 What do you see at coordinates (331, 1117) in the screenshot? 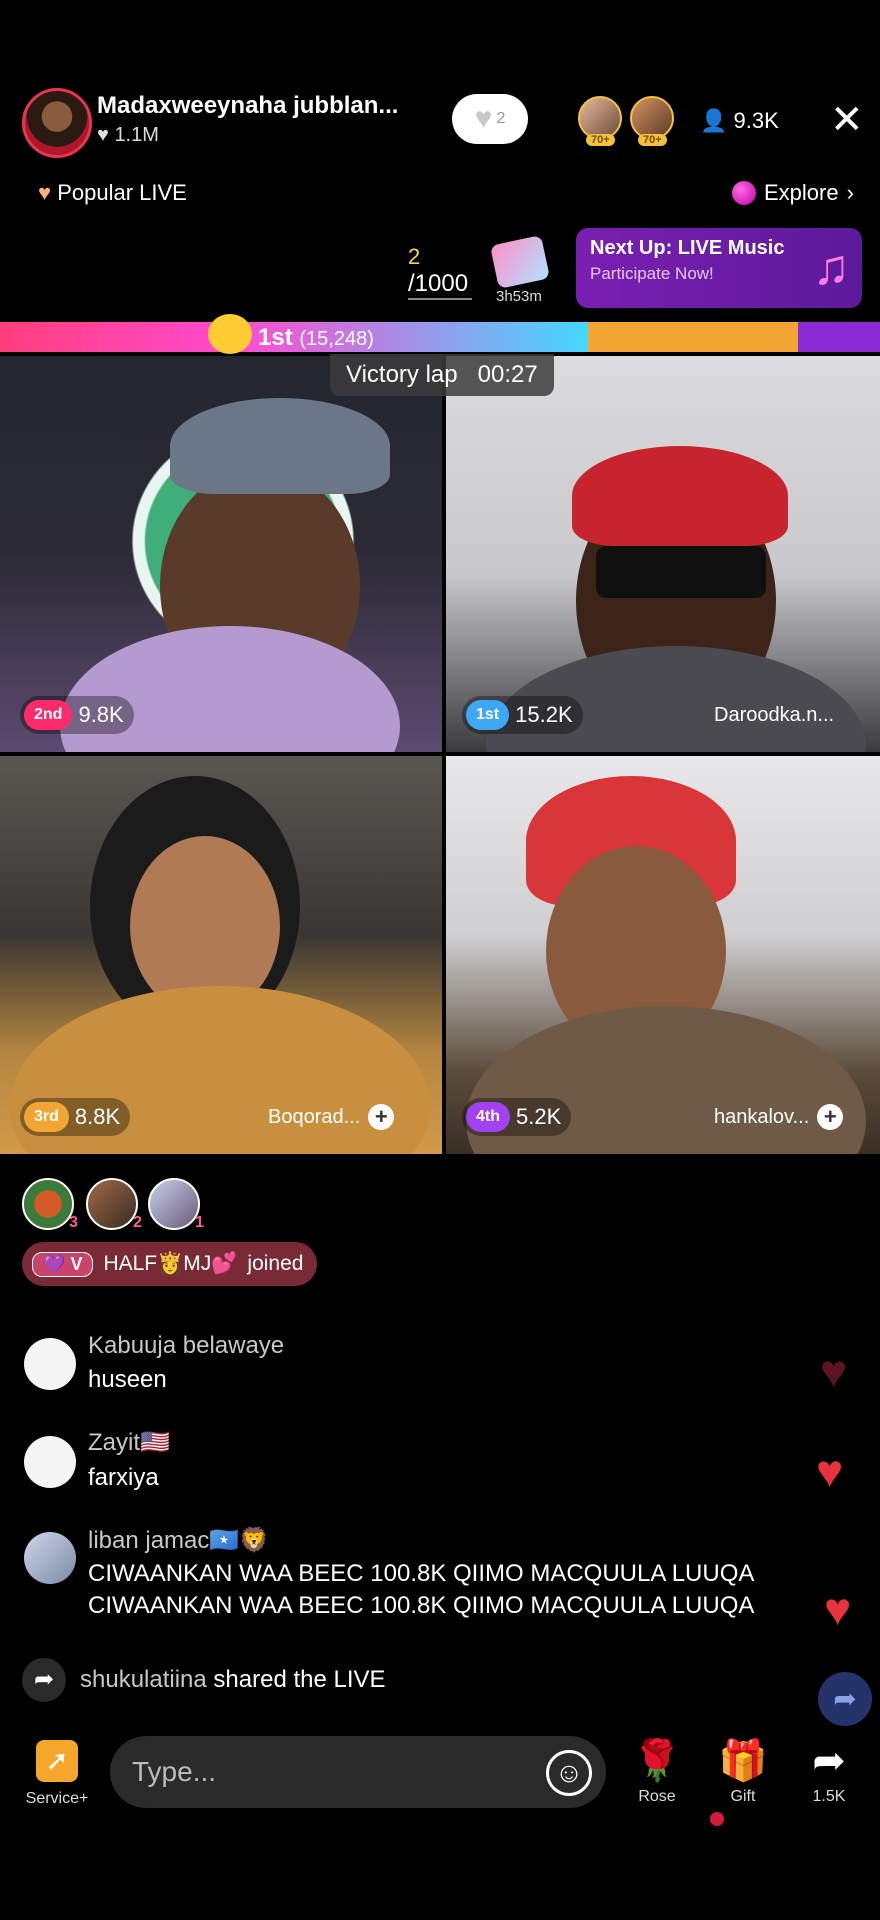
I see `participant-name: Boqorad... +` at bounding box center [331, 1117].